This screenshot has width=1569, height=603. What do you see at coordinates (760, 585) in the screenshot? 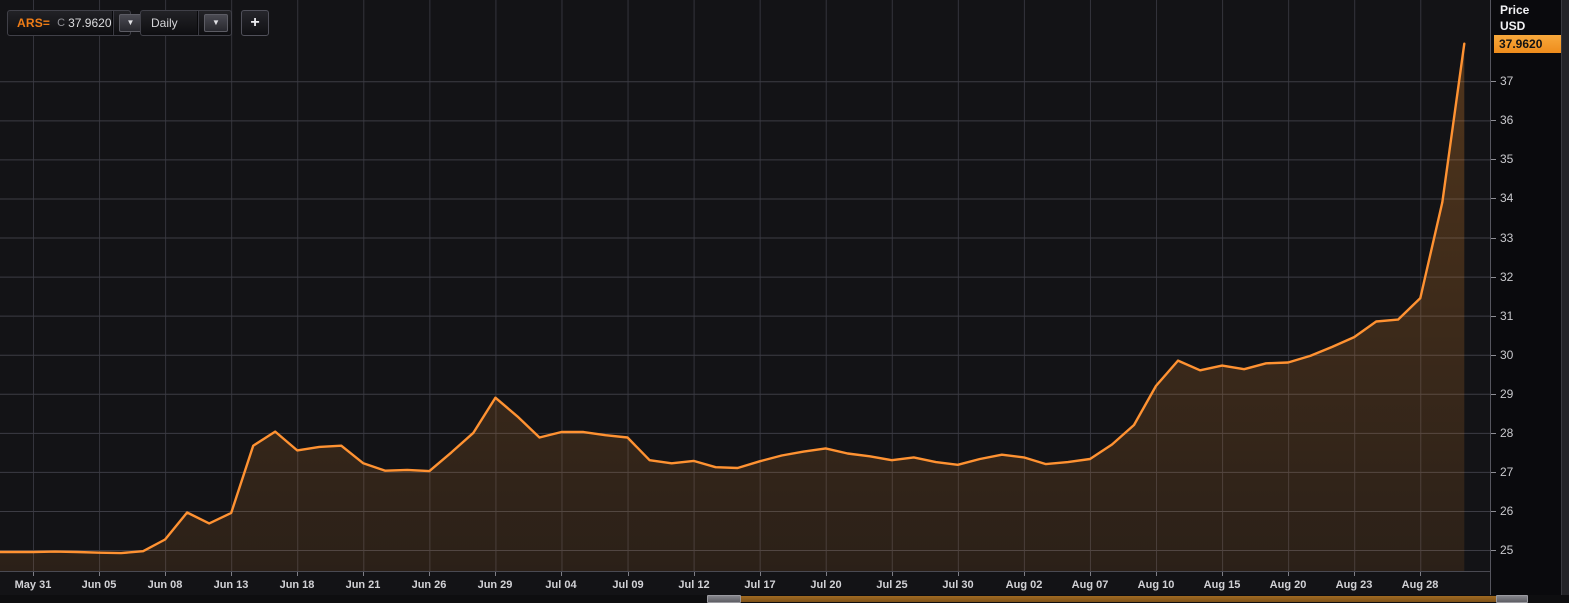
I see `x-tick-label: Jul 17` at bounding box center [760, 585].